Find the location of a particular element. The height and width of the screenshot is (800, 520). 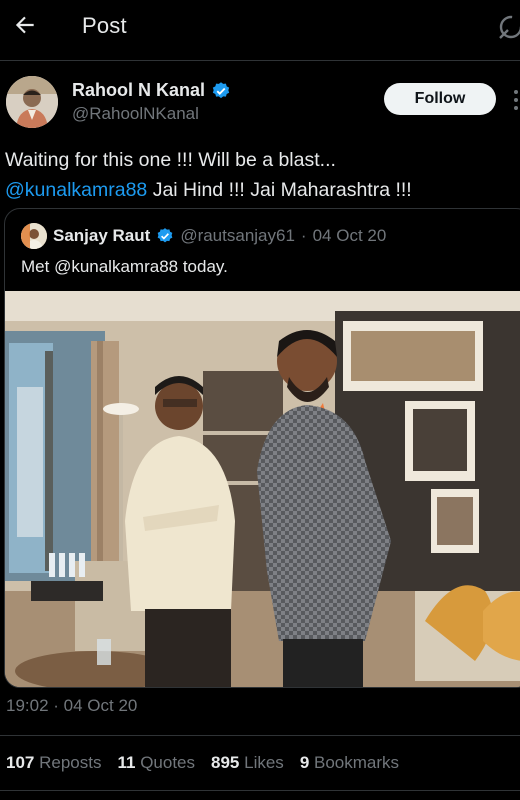

stat-label: Likes is located at coordinates (264, 762).